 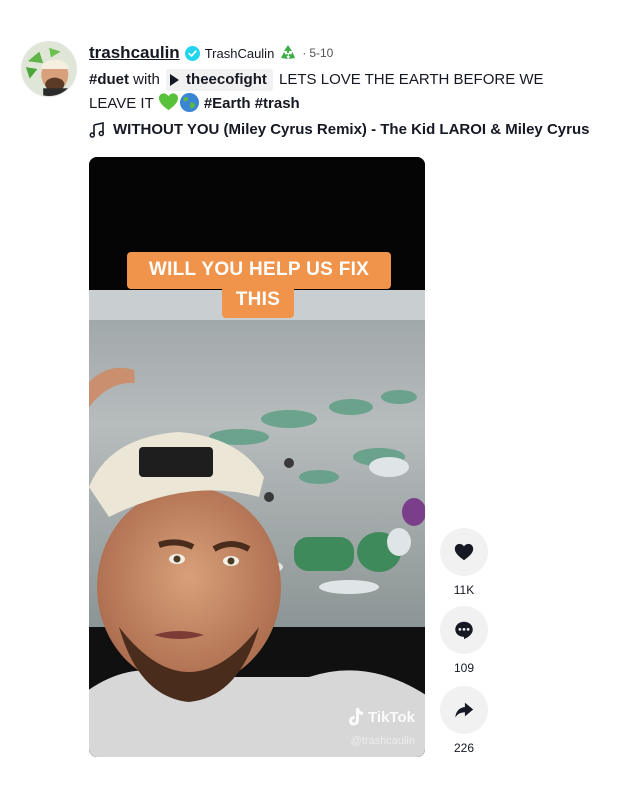 What do you see at coordinates (147, 79) in the screenshot?
I see `with-text: with` at bounding box center [147, 79].